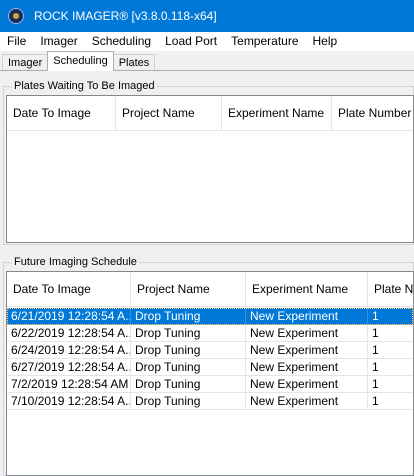 The image size is (414, 476). What do you see at coordinates (58, 41) in the screenshot?
I see `menu-imager: Imager` at bounding box center [58, 41].